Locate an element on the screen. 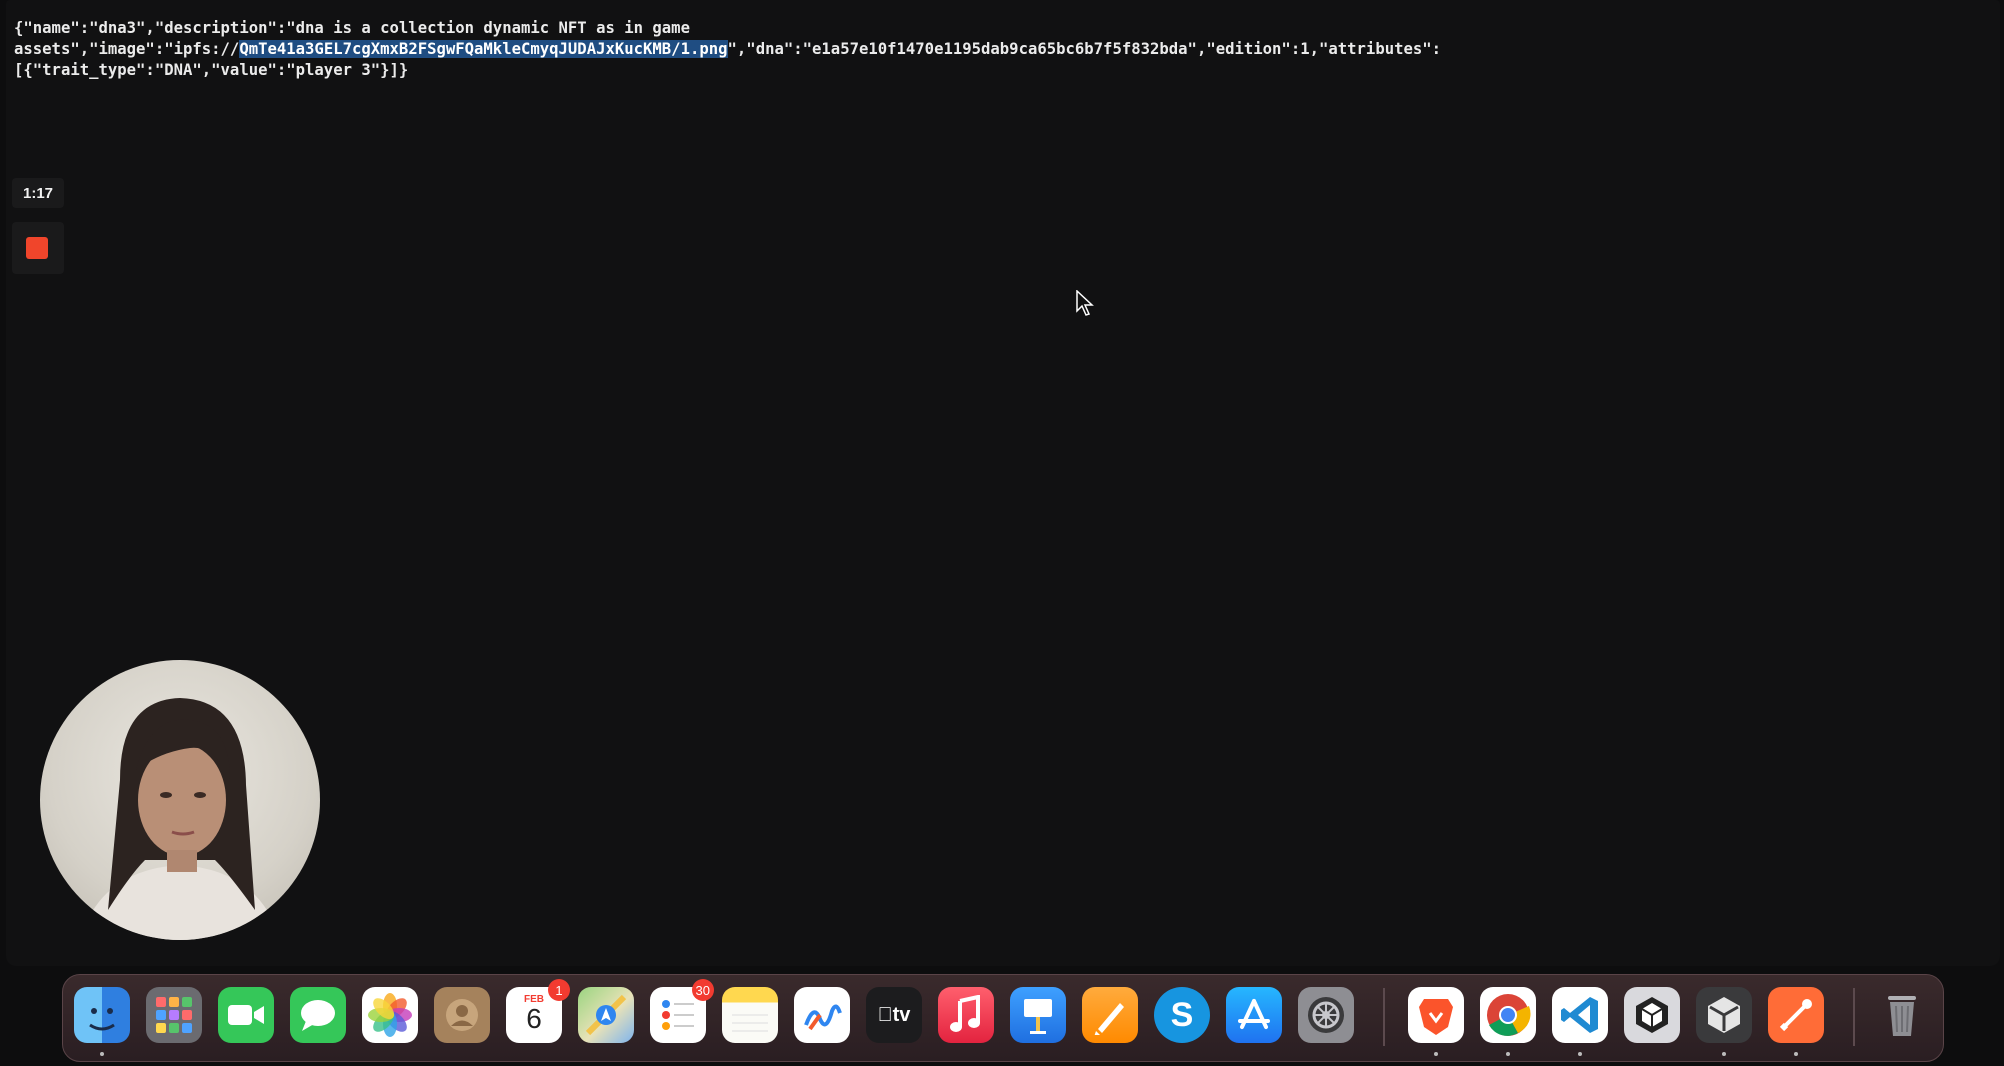 The image size is (2004, 1066). notes-icon is located at coordinates (750, 1015).